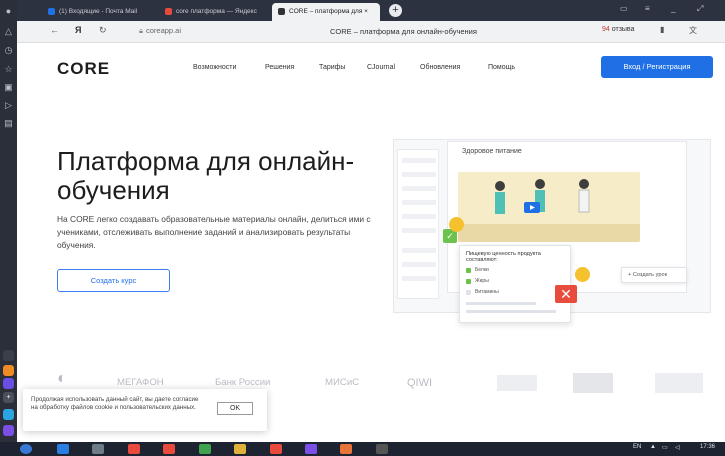 The height and width of the screenshot is (456, 725). I want to click on telegram-app-icon, so click(8, 414).